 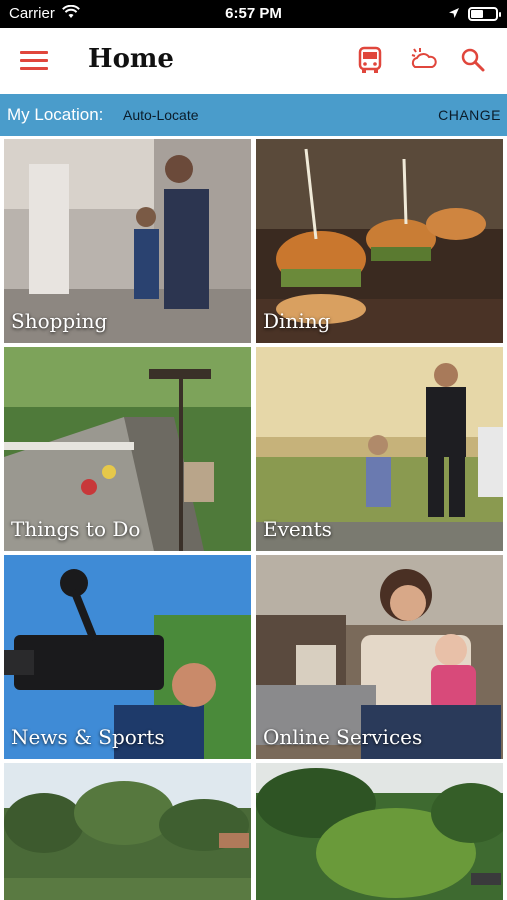 What do you see at coordinates (297, 321) in the screenshot?
I see `tile-label: Dining` at bounding box center [297, 321].